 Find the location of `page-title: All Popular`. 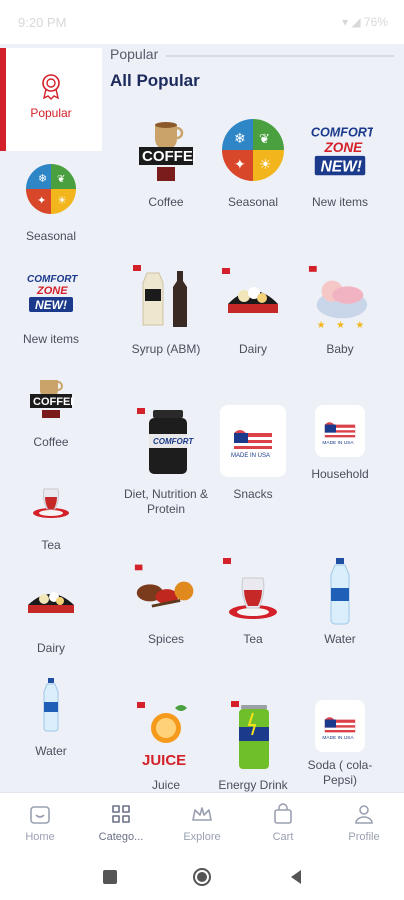

page-title: All Popular is located at coordinates (155, 80).